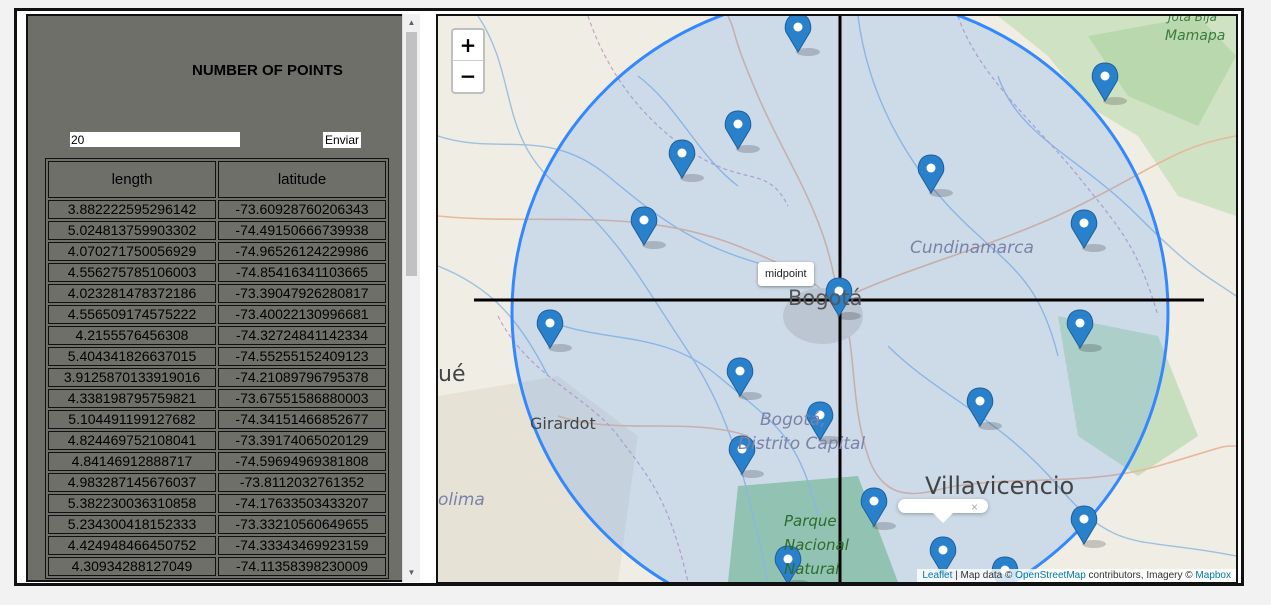 The width and height of the screenshot is (1271, 605). What do you see at coordinates (302, 251) in the screenshot?
I see `cell-latitude: -74.96526124229986` at bounding box center [302, 251].